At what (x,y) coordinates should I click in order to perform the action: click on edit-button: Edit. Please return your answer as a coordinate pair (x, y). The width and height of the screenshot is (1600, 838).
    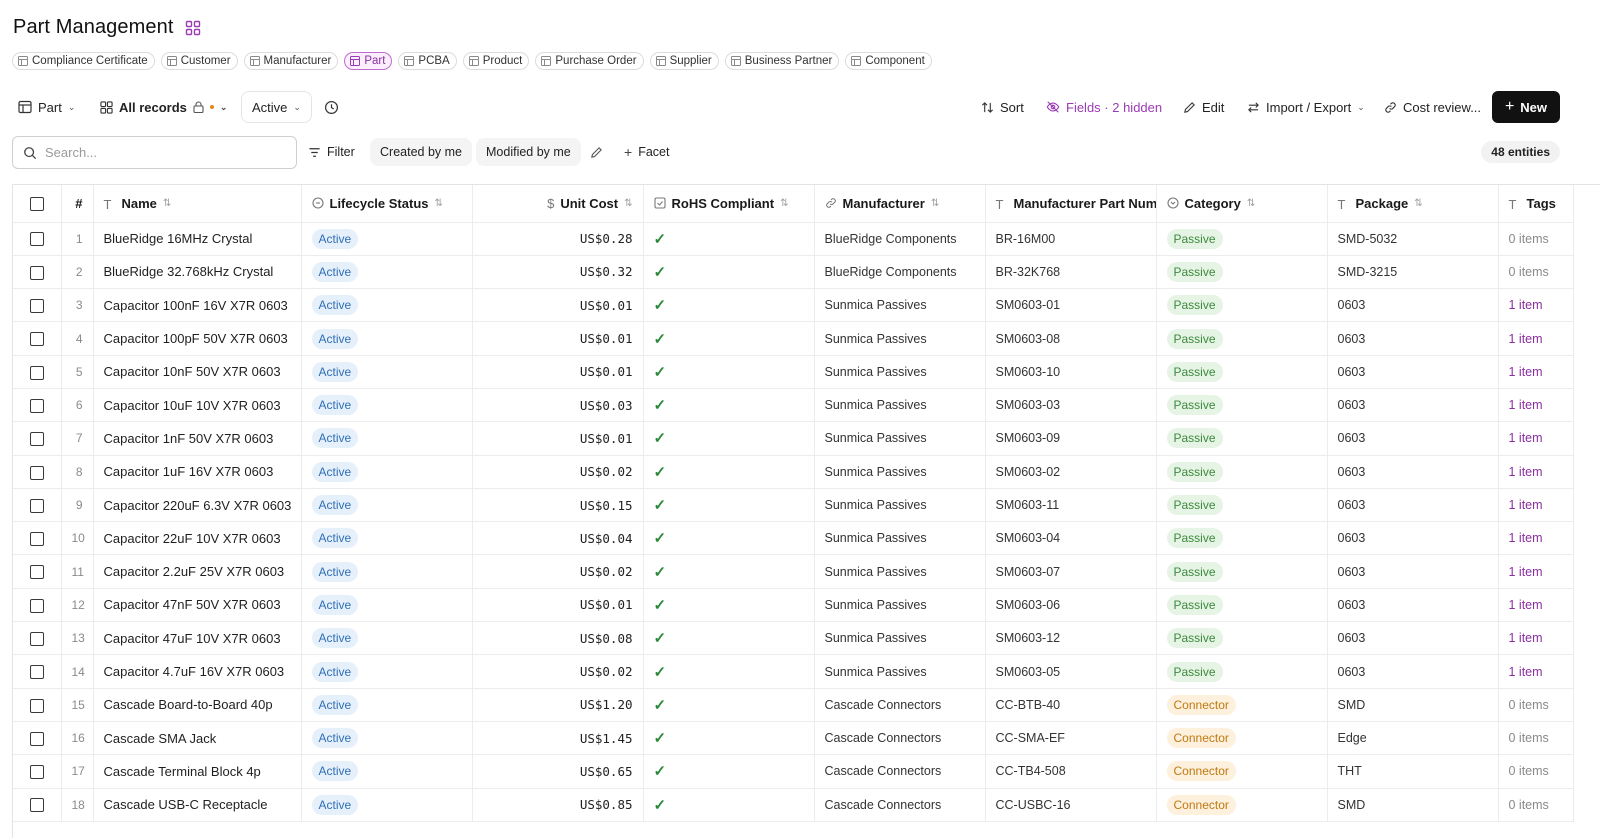
    Looking at the image, I should click on (1203, 107).